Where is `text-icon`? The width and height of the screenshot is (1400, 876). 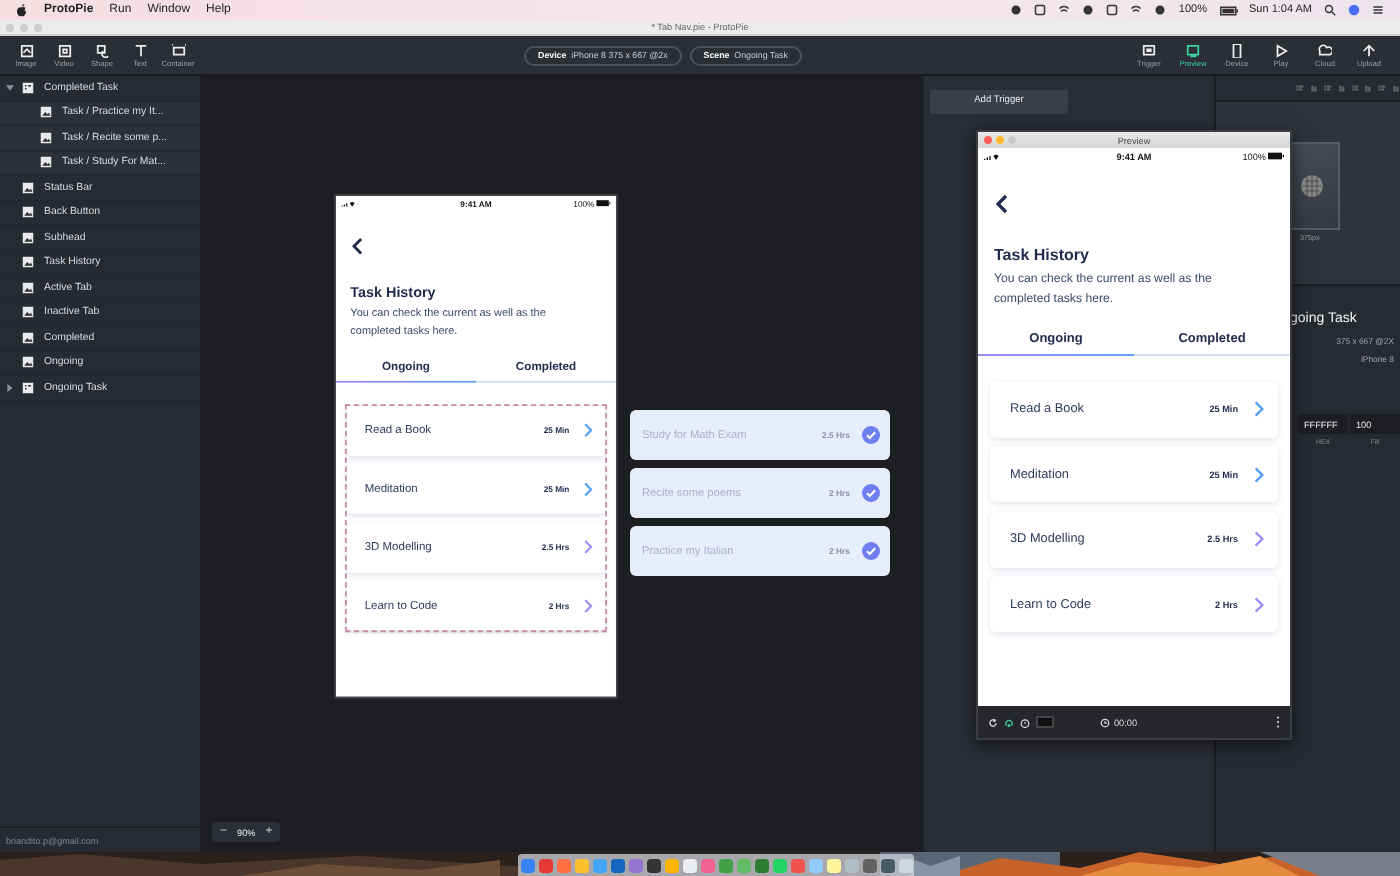
text-icon is located at coordinates (140, 50).